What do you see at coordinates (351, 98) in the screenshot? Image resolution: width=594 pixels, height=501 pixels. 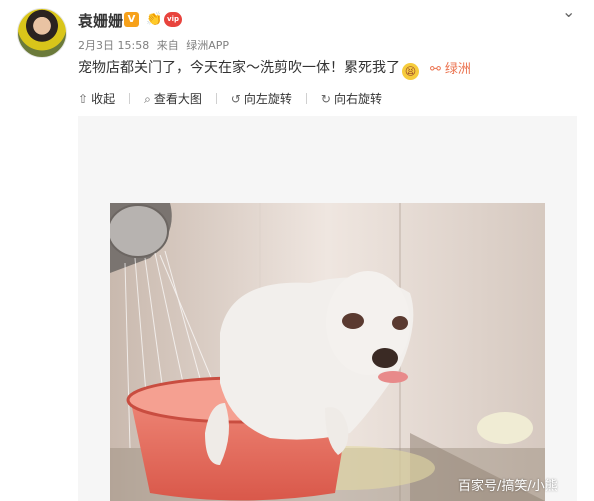 I see `rotate-right-button: ↻ 向右旋转` at bounding box center [351, 98].